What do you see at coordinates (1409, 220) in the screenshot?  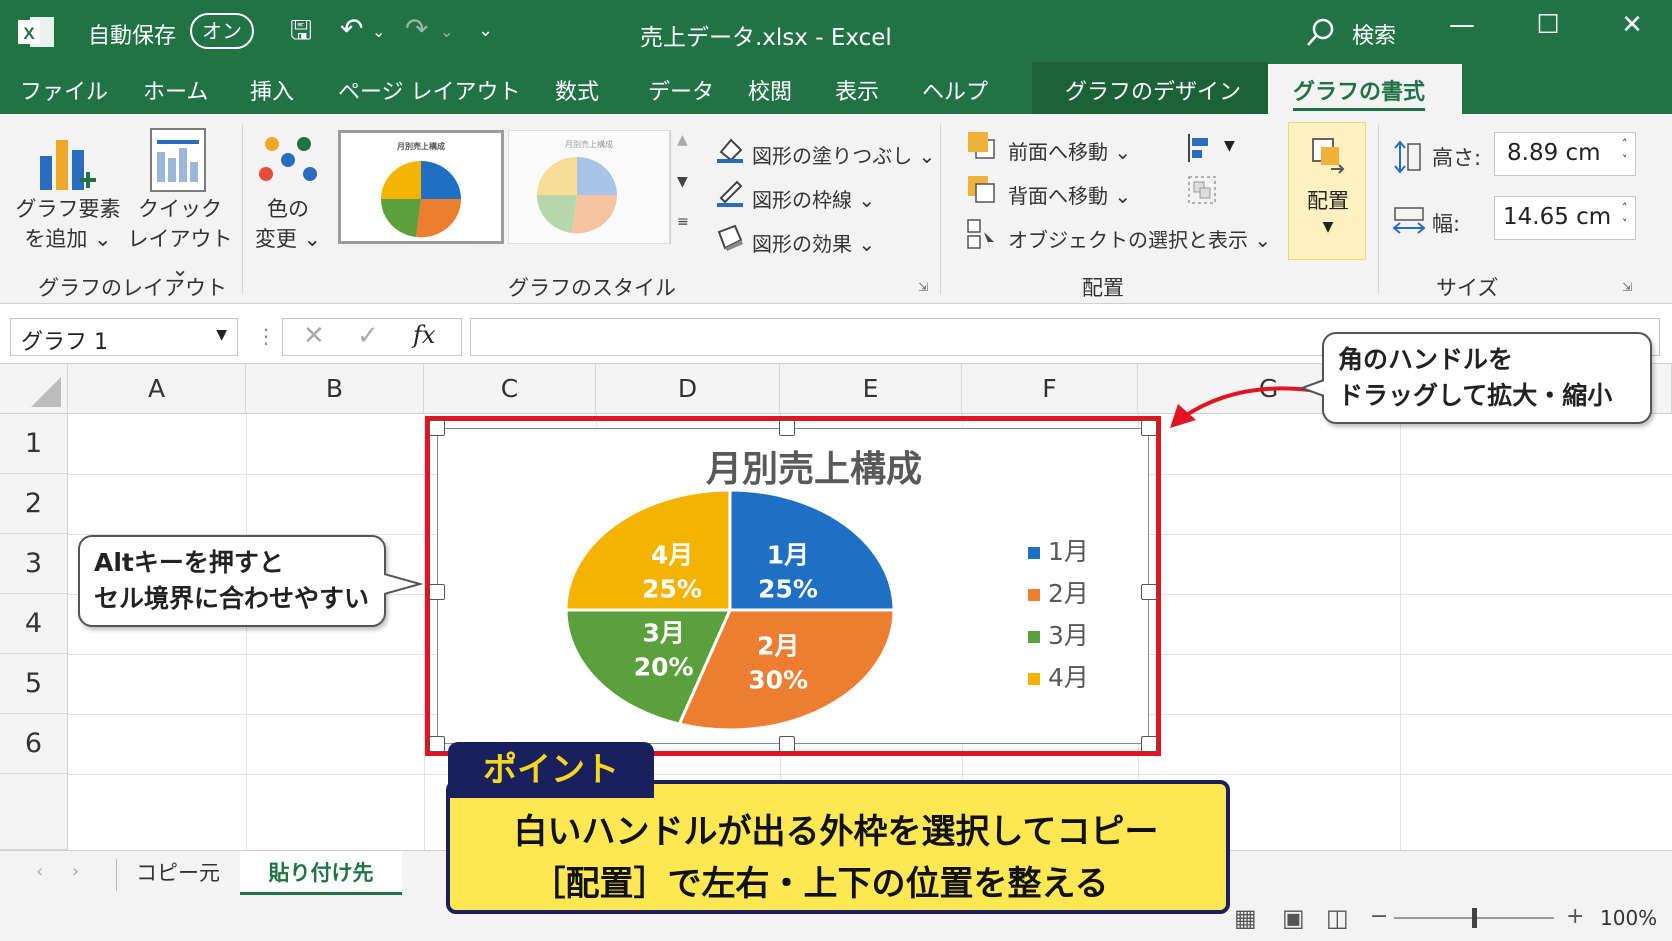 I see `width-icon` at bounding box center [1409, 220].